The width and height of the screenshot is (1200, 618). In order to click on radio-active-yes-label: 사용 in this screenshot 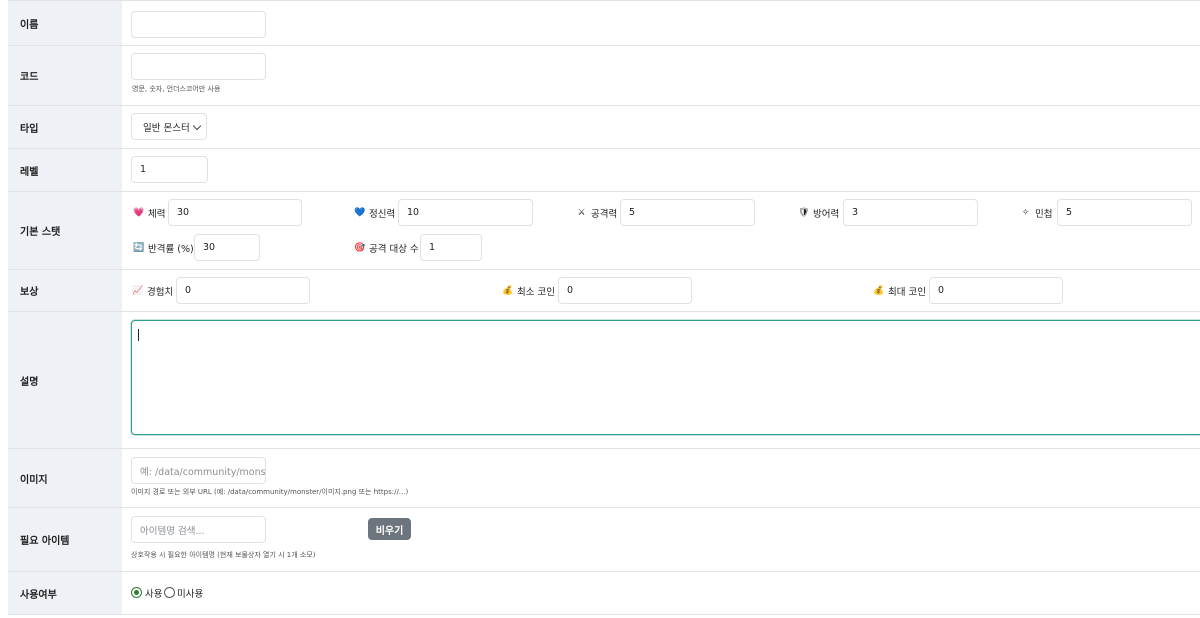, I will do `click(153, 593)`.